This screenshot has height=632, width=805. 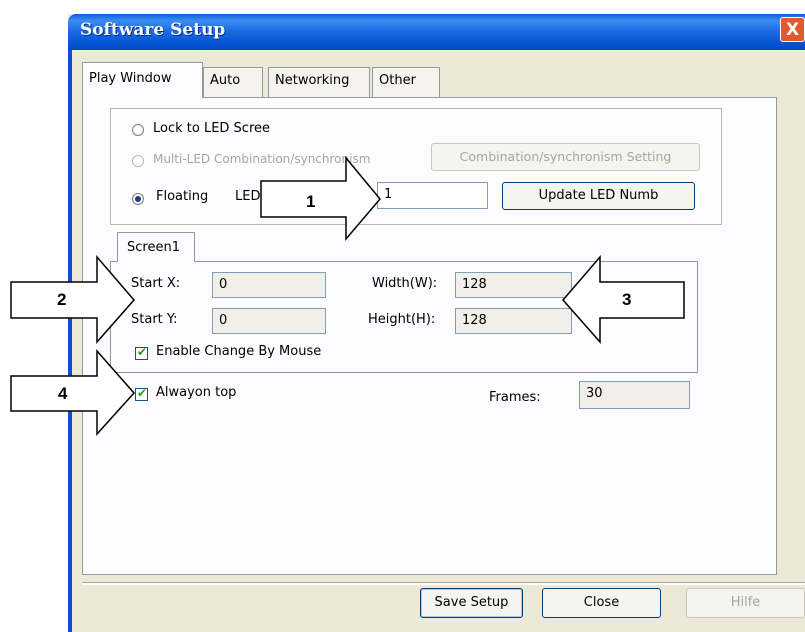 I want to click on start-x-label: Start X:, so click(x=156, y=283).